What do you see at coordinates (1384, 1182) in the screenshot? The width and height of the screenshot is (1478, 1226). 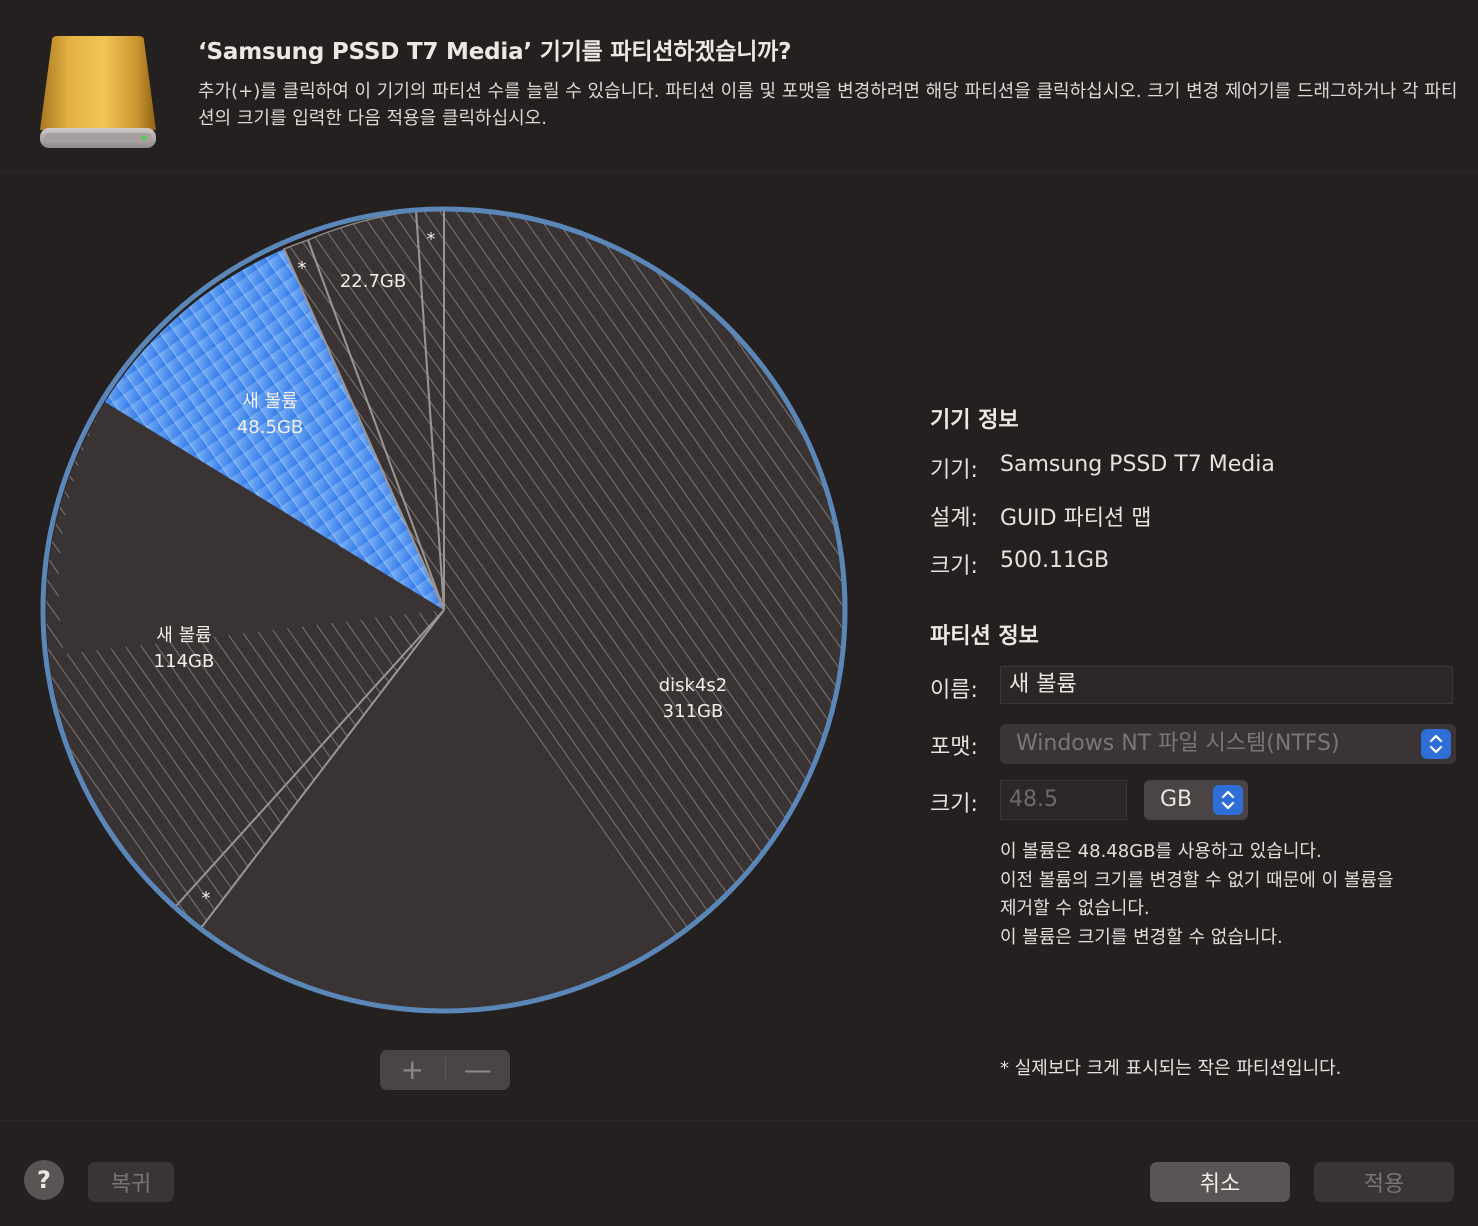 I see `apply-button: 적용` at bounding box center [1384, 1182].